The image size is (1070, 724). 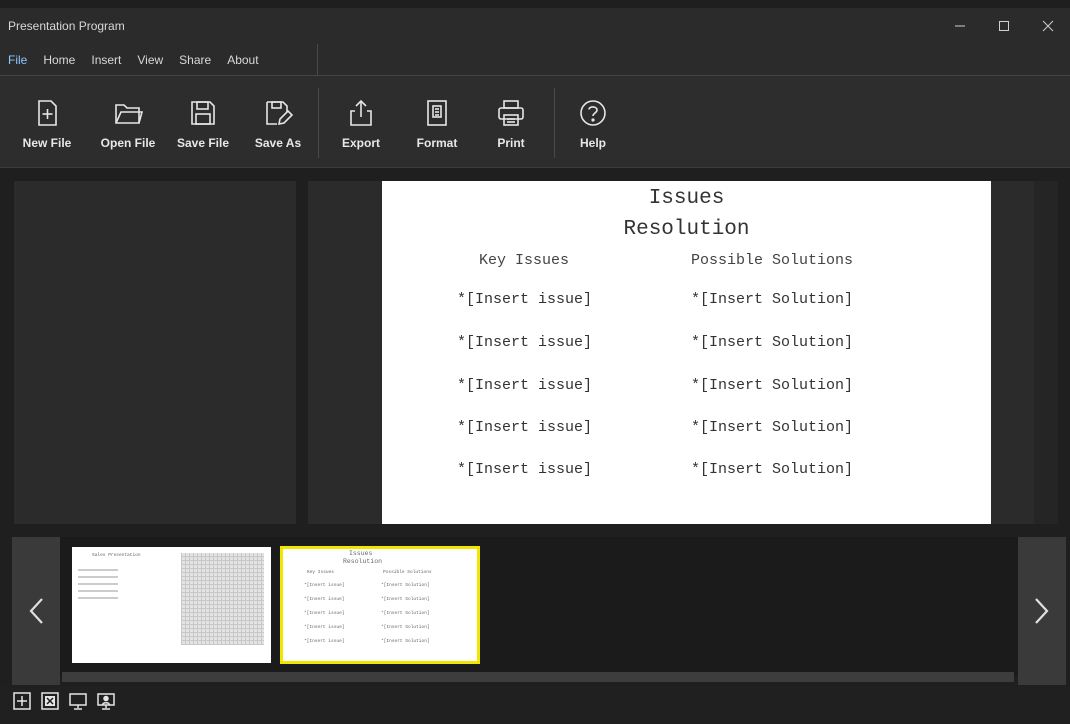 I want to click on add-slide-icon, so click(x=22, y=701).